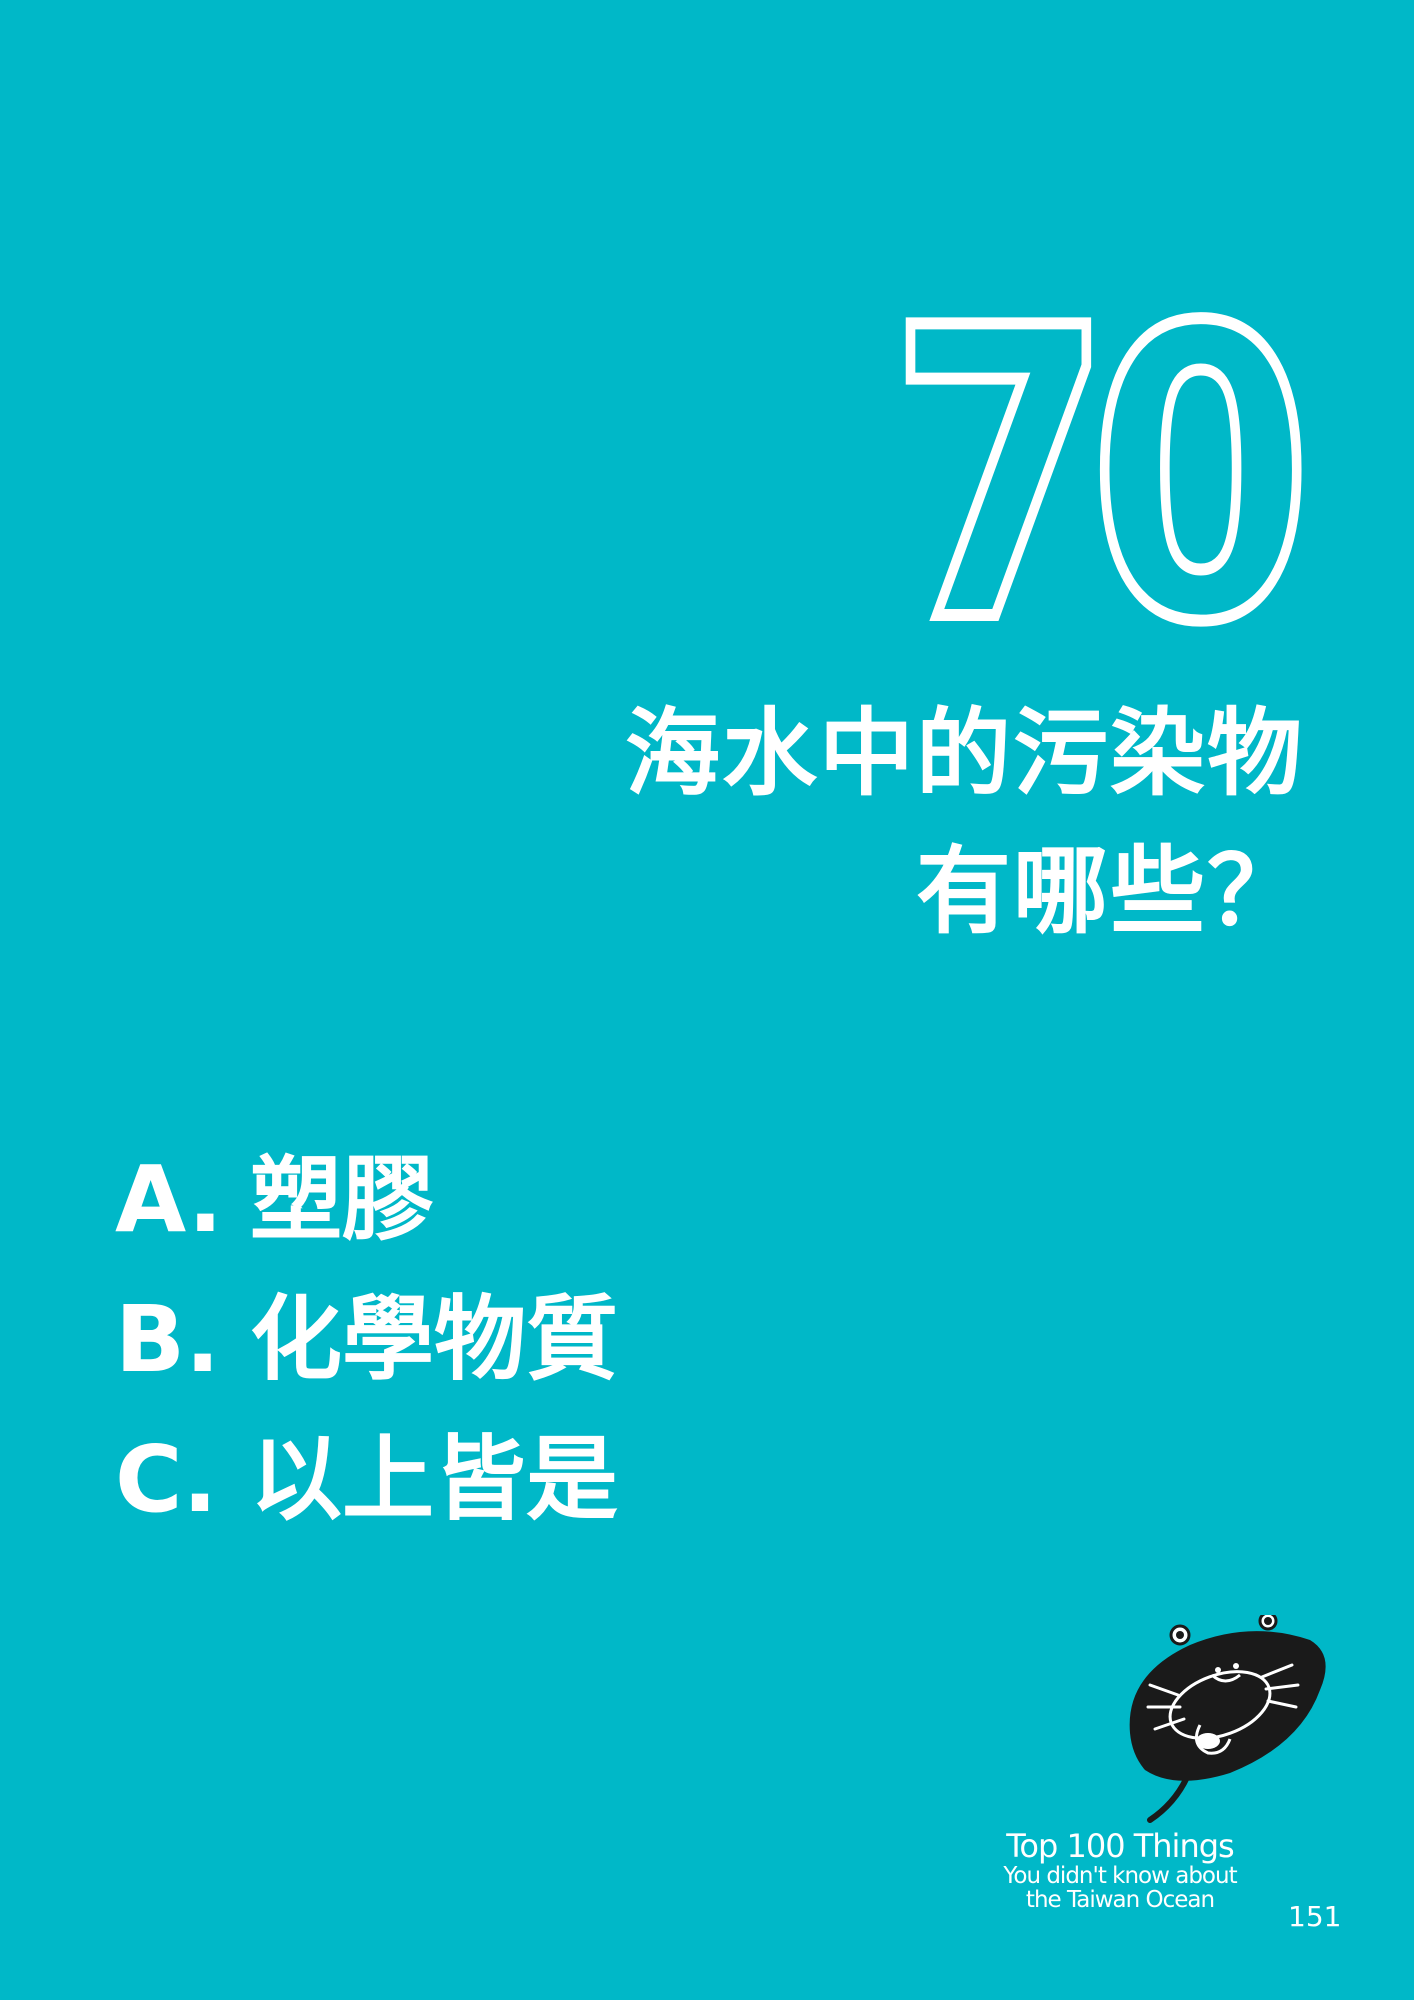  Describe the element at coordinates (1227, 1719) in the screenshot. I see `horseshoe-crab-icon` at that location.